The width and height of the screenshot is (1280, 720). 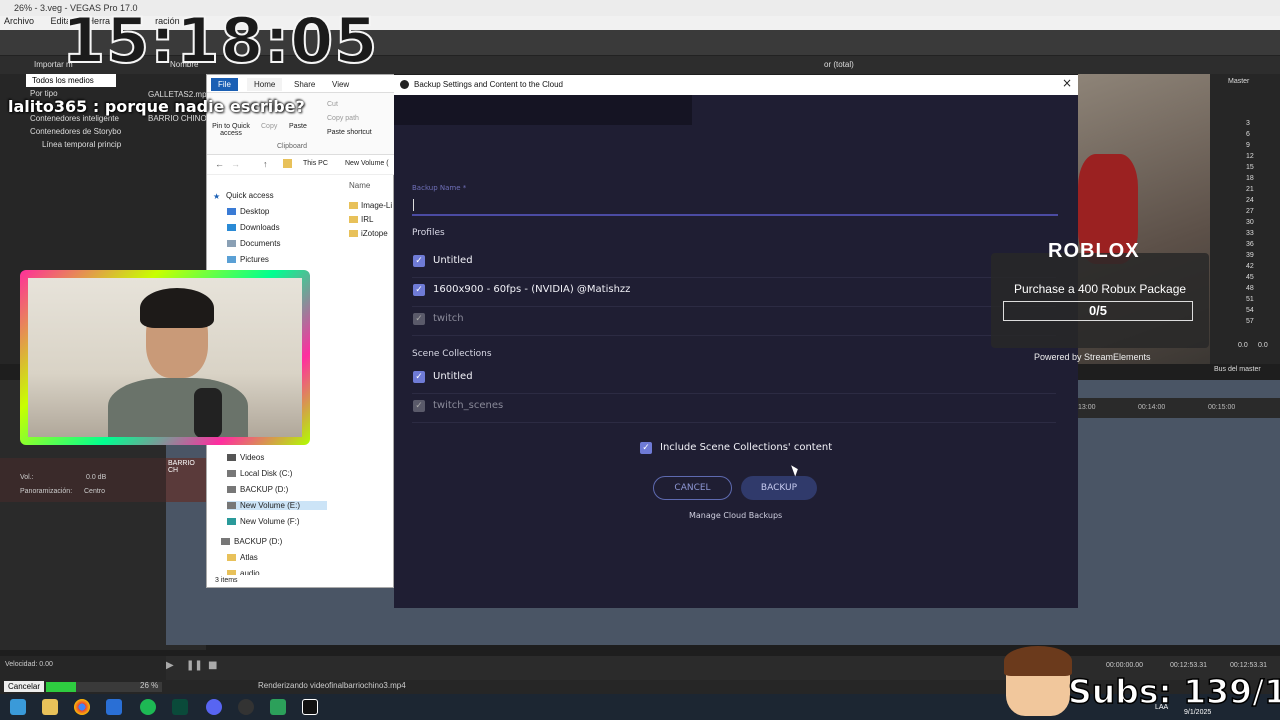 What do you see at coordinates (270, 521) in the screenshot?
I see `sidebar-item-label: New Volume (F:)` at bounding box center [270, 521].